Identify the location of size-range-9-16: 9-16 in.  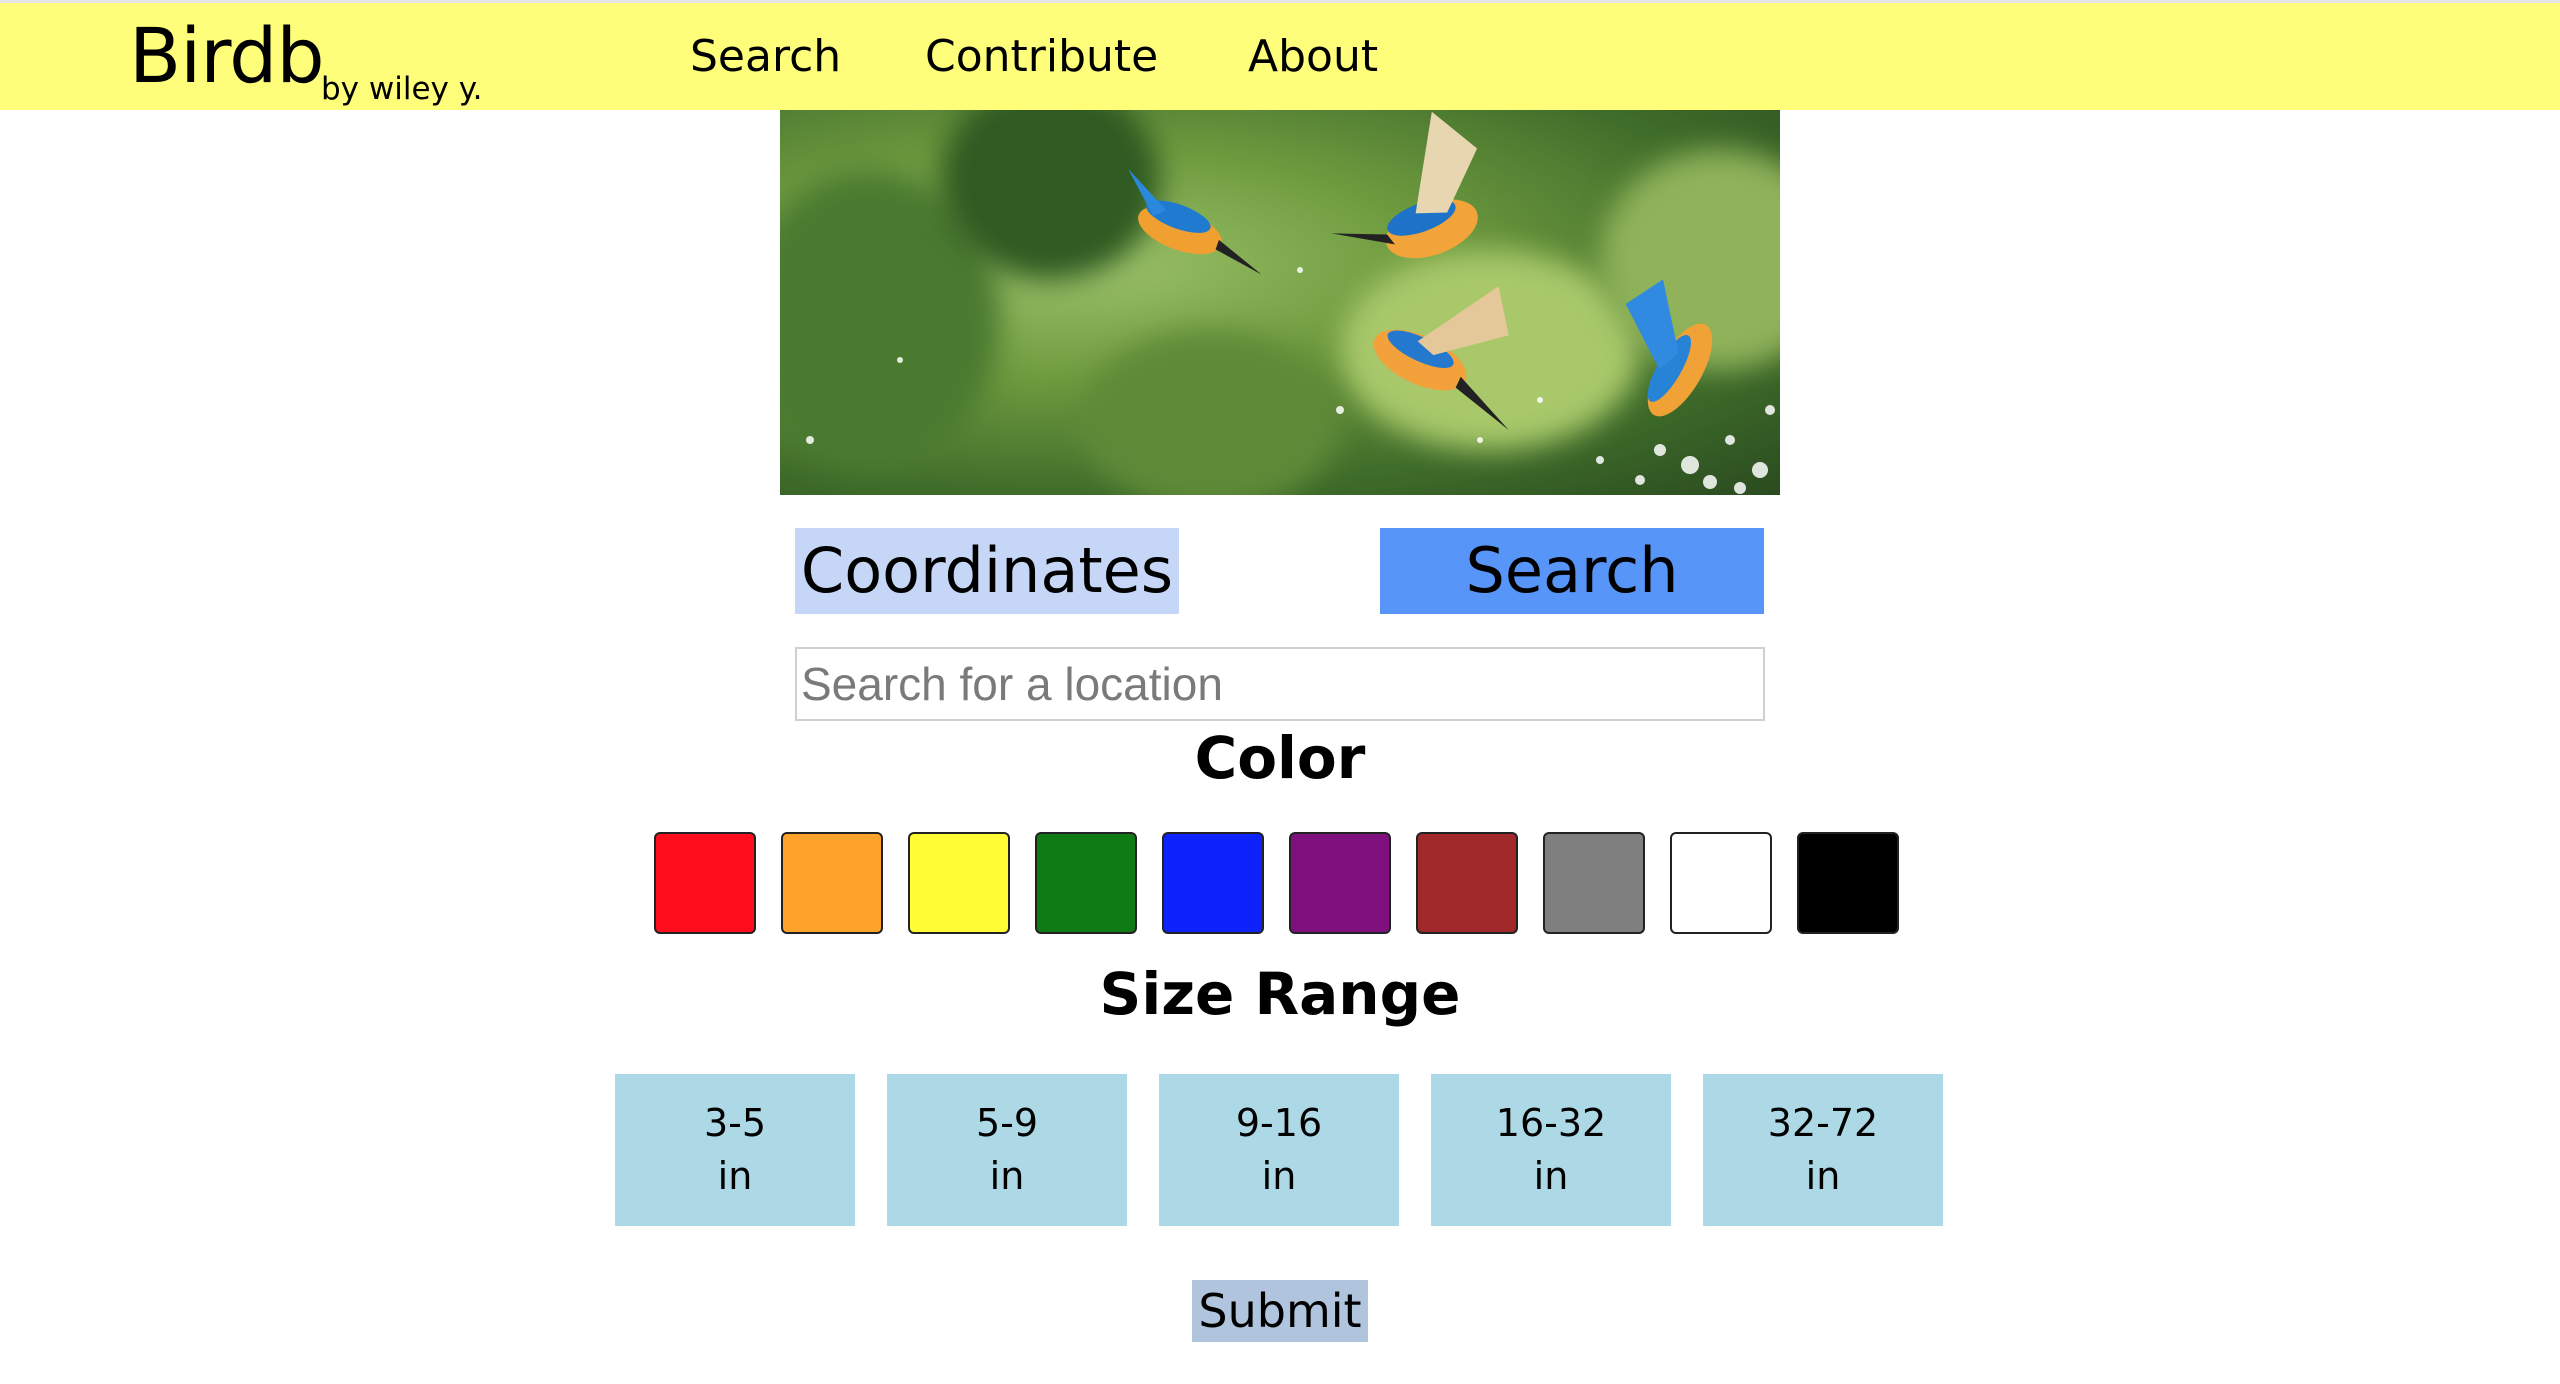
(1279, 1150).